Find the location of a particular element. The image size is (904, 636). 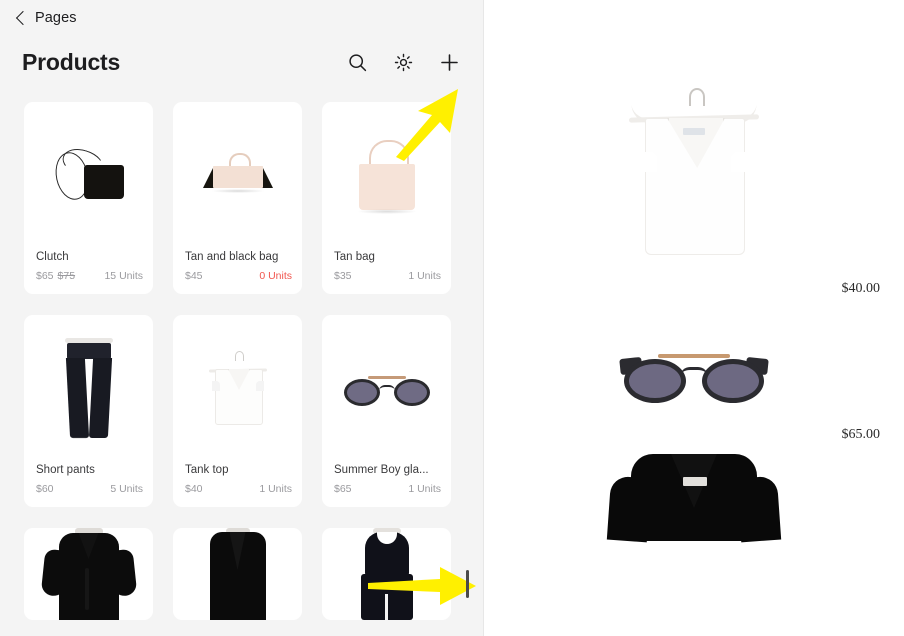

black-coat-icon is located at coordinates (238, 574).